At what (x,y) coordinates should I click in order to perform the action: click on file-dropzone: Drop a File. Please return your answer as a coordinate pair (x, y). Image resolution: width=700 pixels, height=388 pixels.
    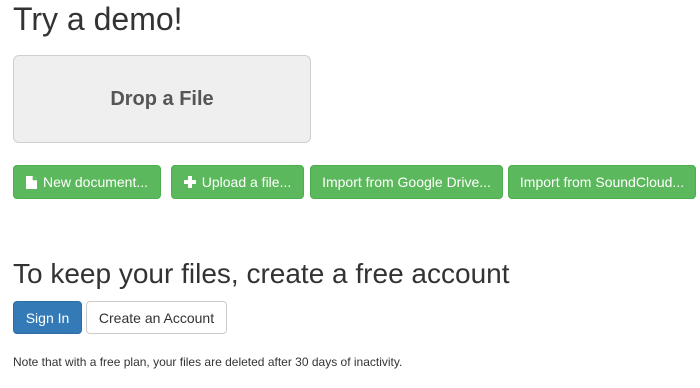
    Looking at the image, I should click on (162, 99).